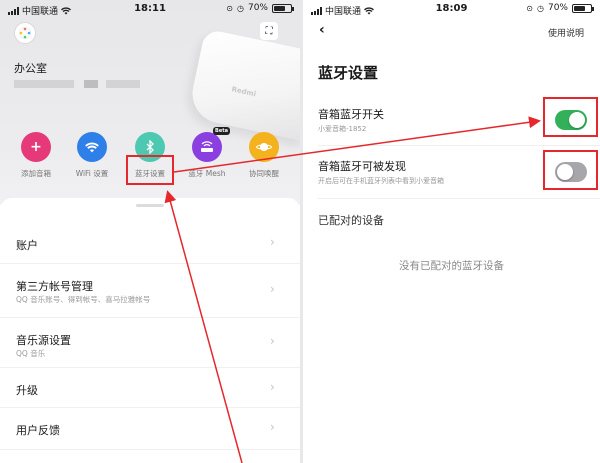 The image size is (600, 463). What do you see at coordinates (150, 429) in the screenshot?
I see `menu-item-feedback: 用户反馈 ›` at bounding box center [150, 429].